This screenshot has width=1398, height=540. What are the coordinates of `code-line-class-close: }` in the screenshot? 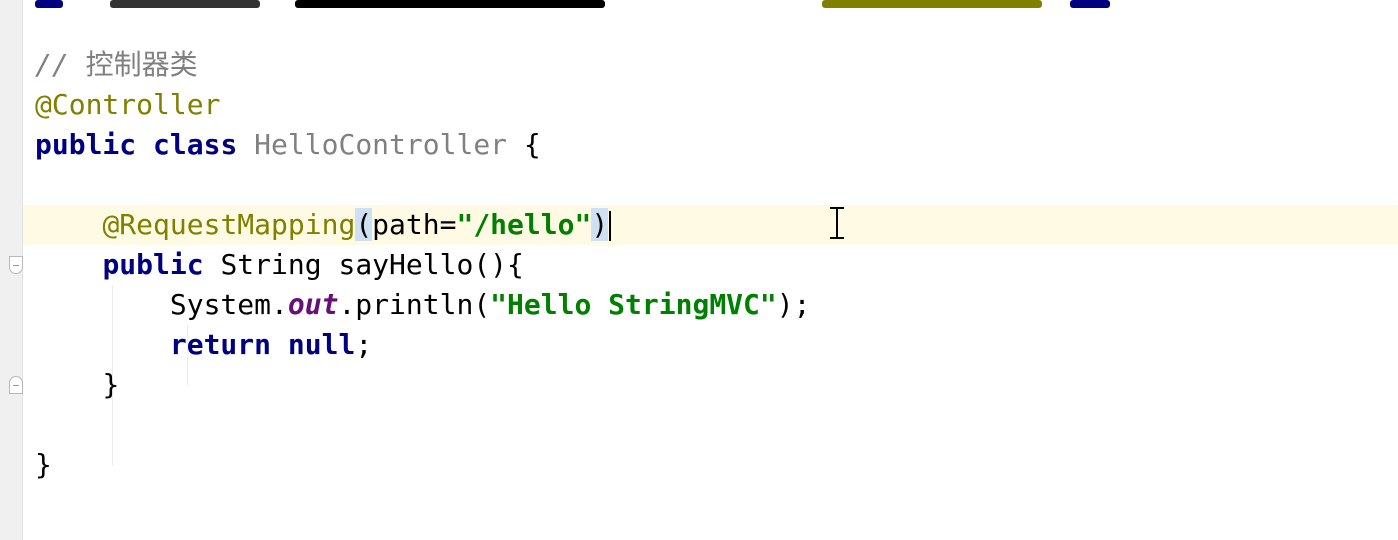 It's located at (43, 465).